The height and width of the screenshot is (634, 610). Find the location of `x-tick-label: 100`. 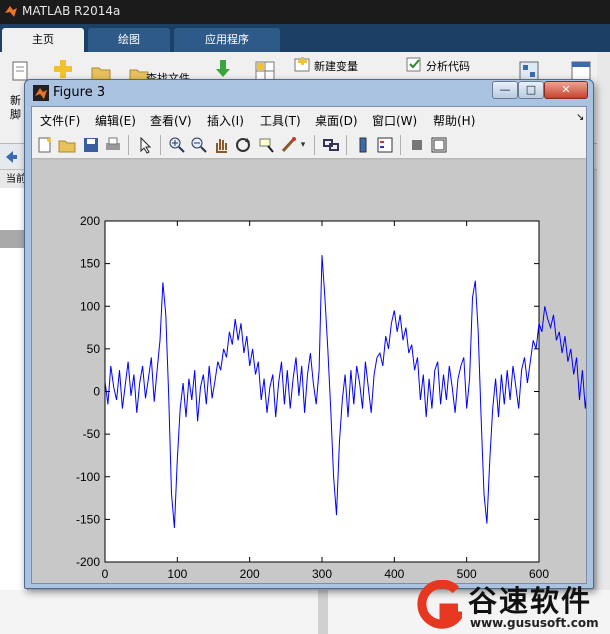

x-tick-label: 100 is located at coordinates (177, 574).